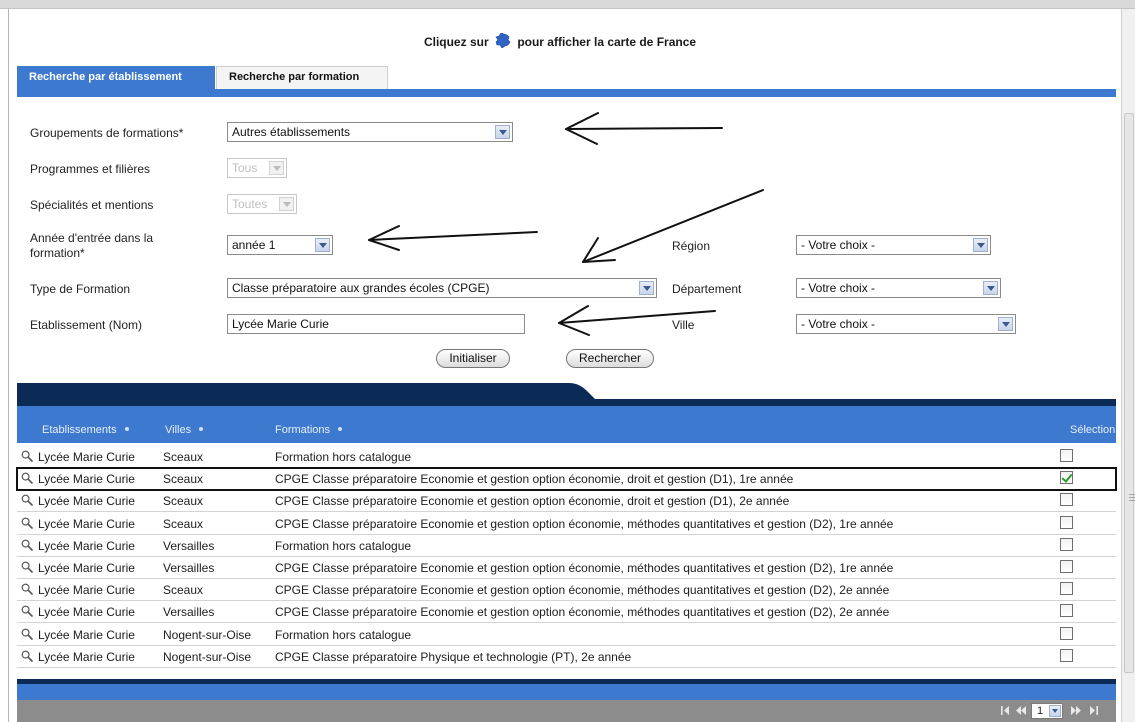 This screenshot has width=1135, height=722. I want to click on departement-select: - Votre choix -, so click(898, 288).